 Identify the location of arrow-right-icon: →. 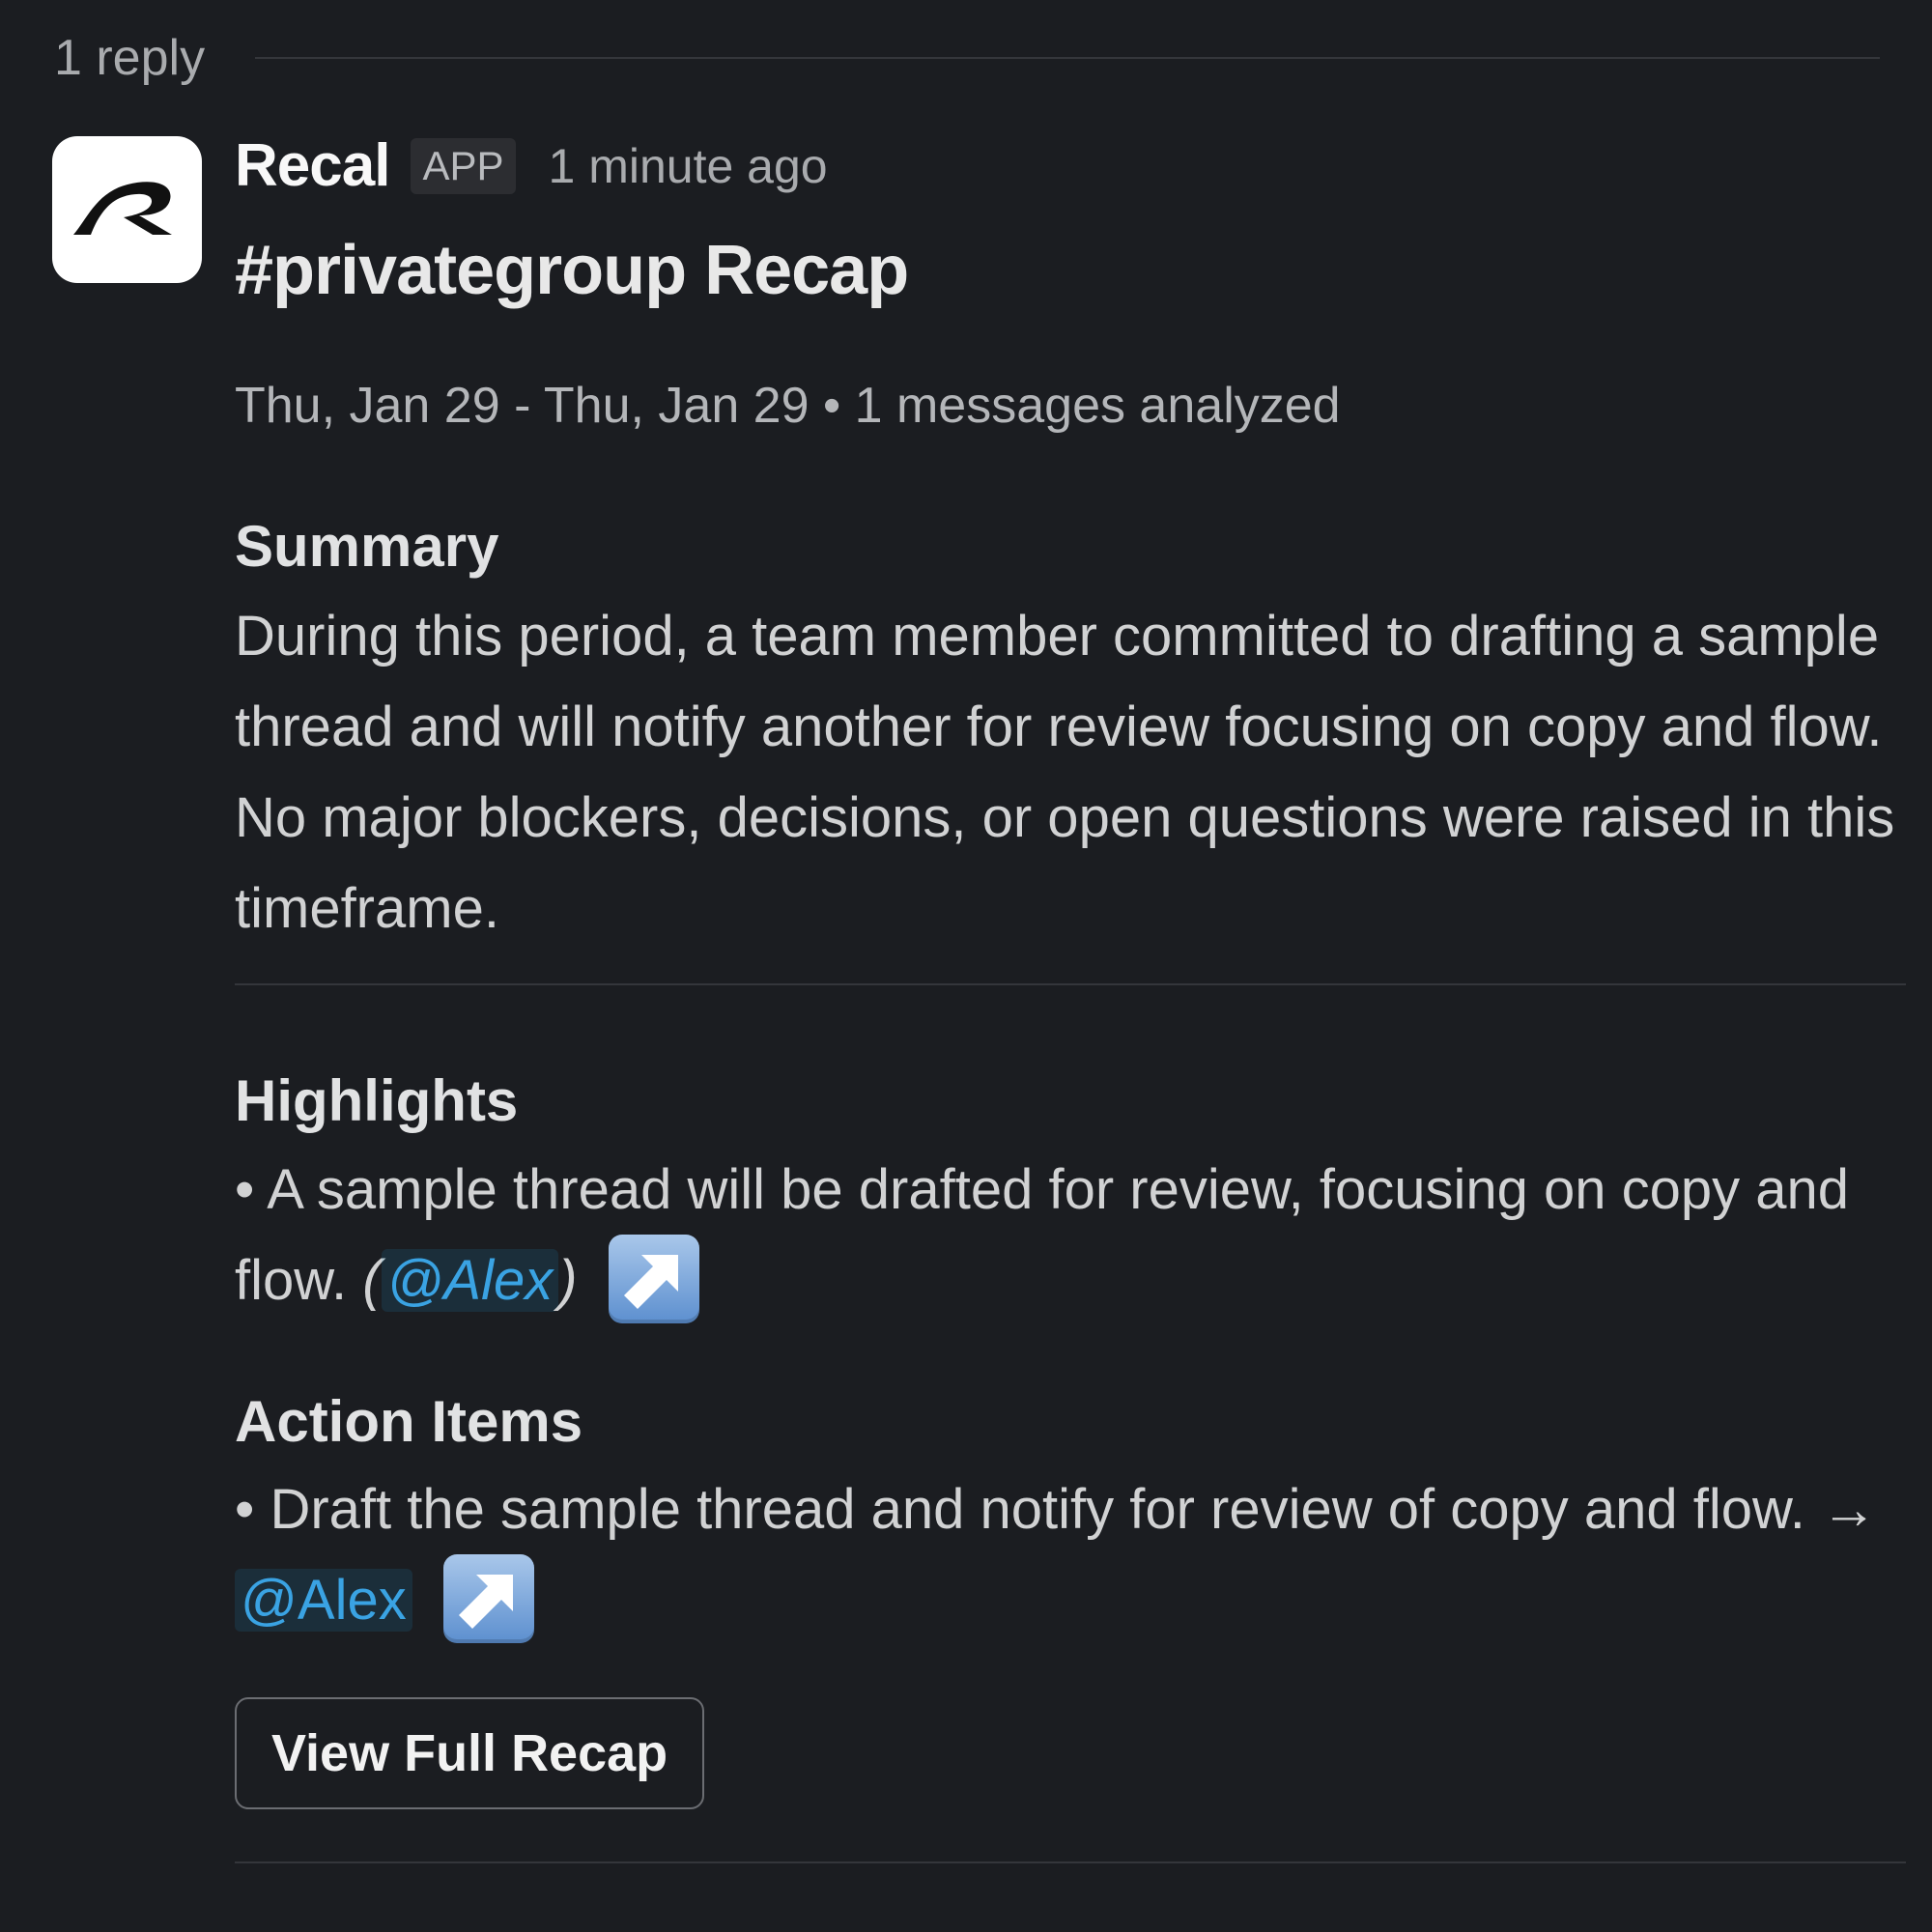
(1848, 1509).